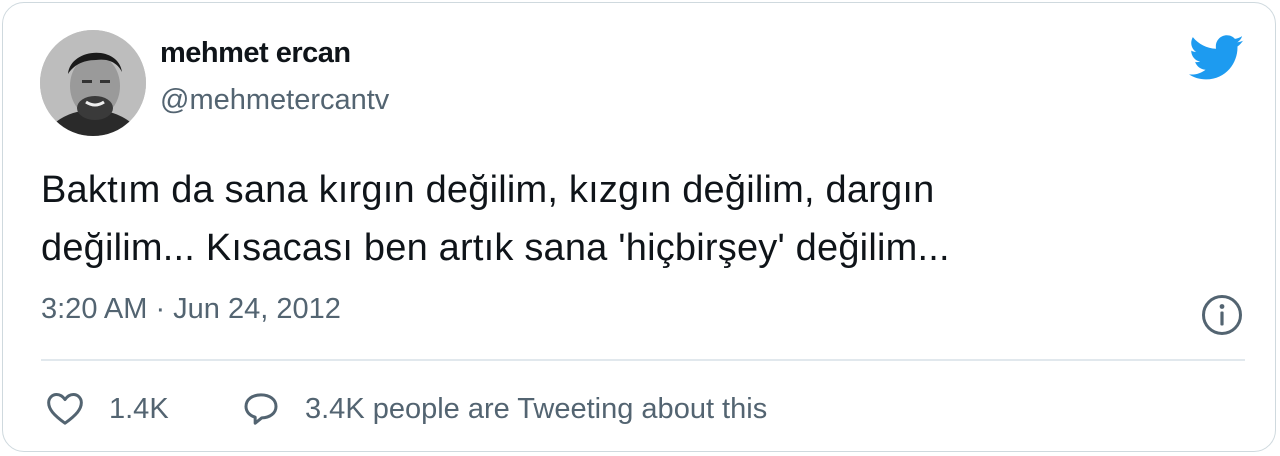 This screenshot has width=1280, height=456. What do you see at coordinates (1216, 58) in the screenshot?
I see `twitter-bird-icon` at bounding box center [1216, 58].